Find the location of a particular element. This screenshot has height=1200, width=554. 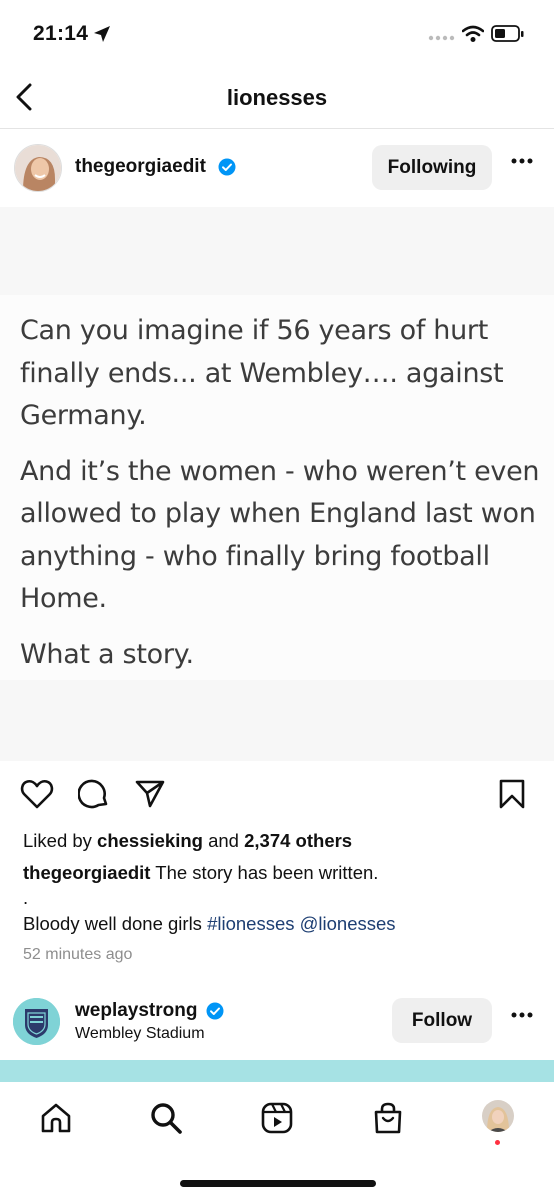

nav-header: lionesses is located at coordinates (277, 99).